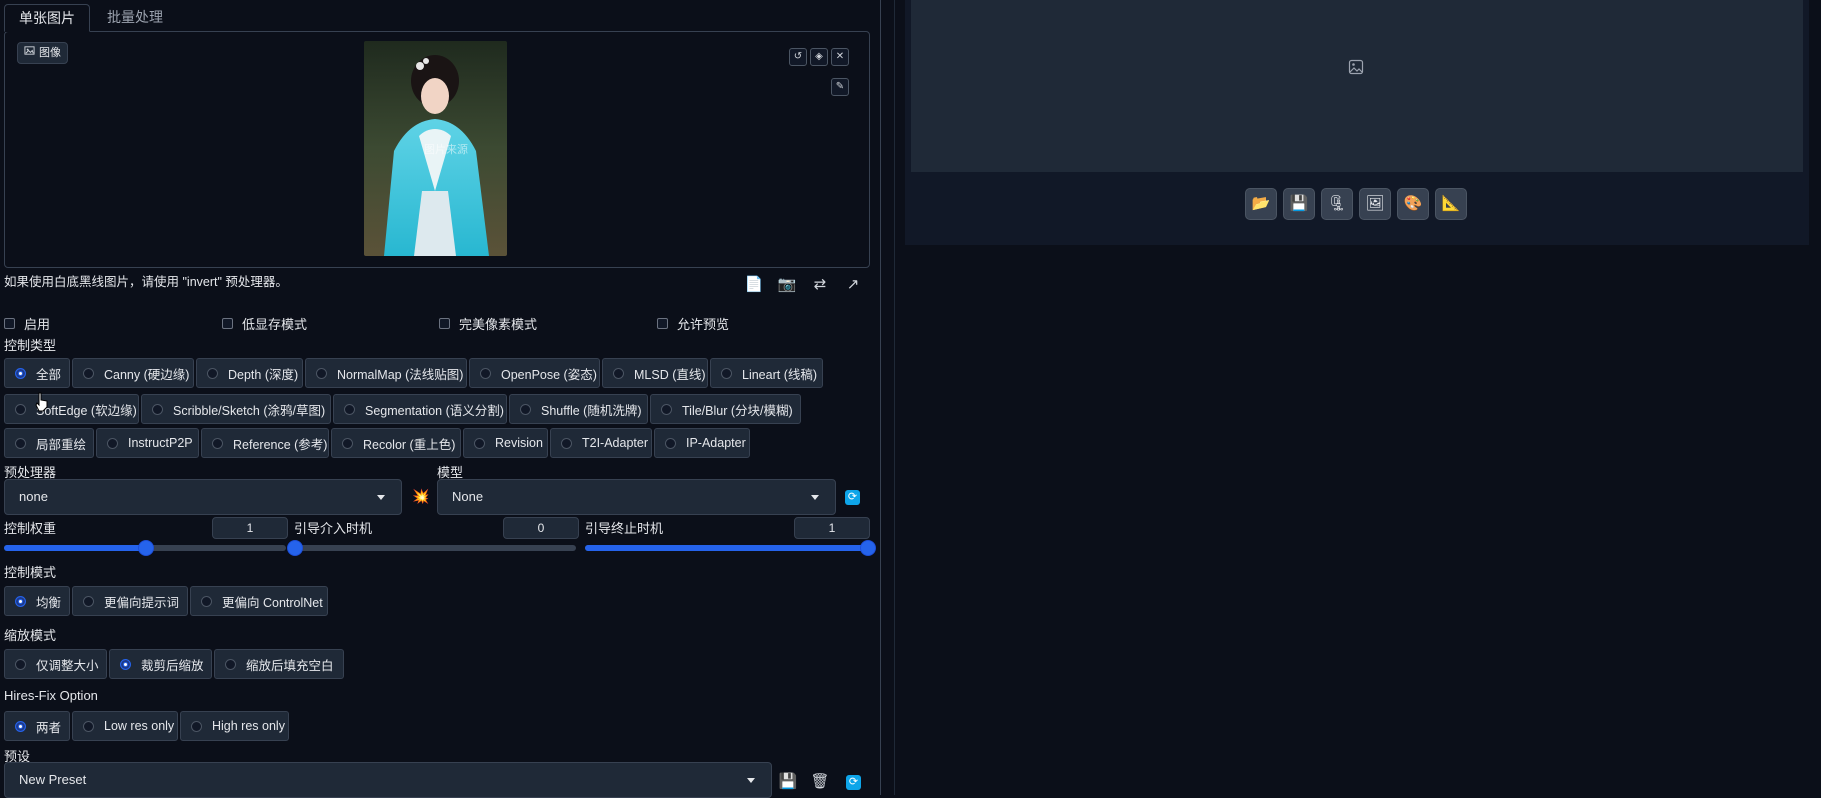  Describe the element at coordinates (50, 53) in the screenshot. I see `image-label-text: 图像` at that location.